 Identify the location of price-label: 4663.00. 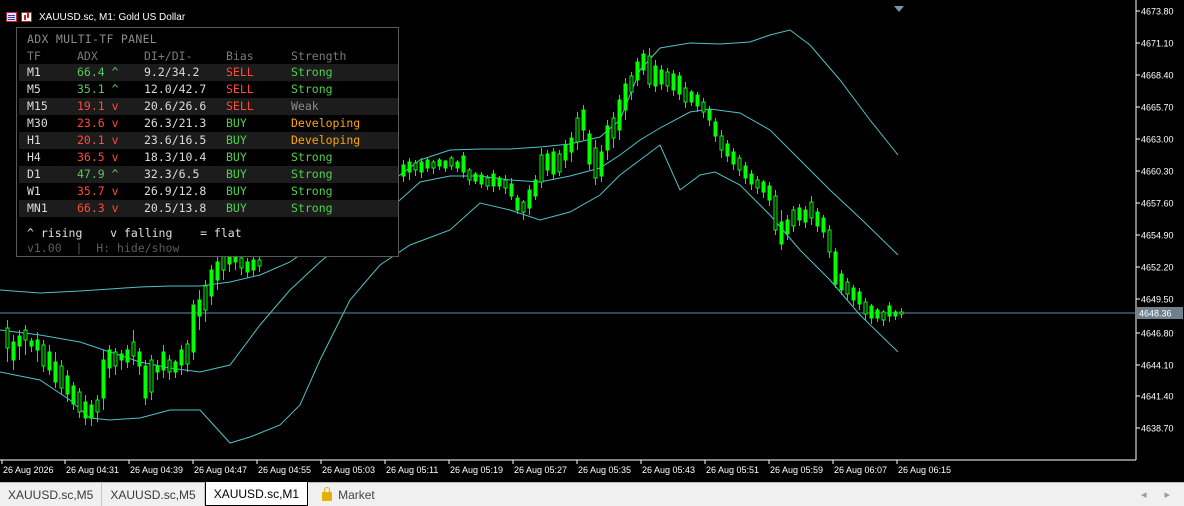
(1157, 140).